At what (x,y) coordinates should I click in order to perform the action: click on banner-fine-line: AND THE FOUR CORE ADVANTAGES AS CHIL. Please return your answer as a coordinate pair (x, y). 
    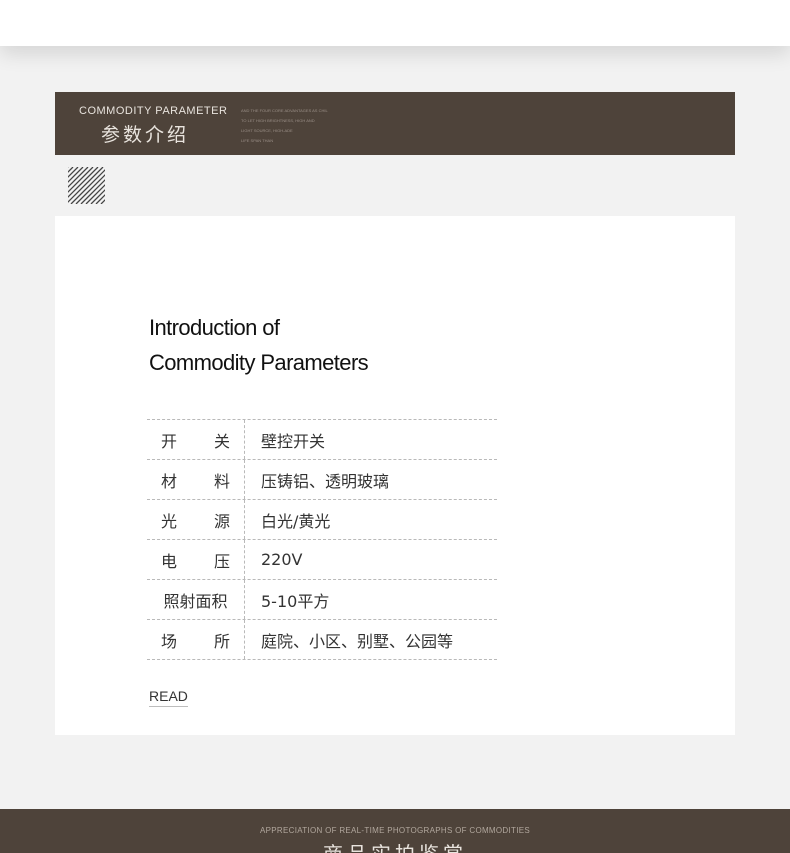
    Looking at the image, I should click on (284, 110).